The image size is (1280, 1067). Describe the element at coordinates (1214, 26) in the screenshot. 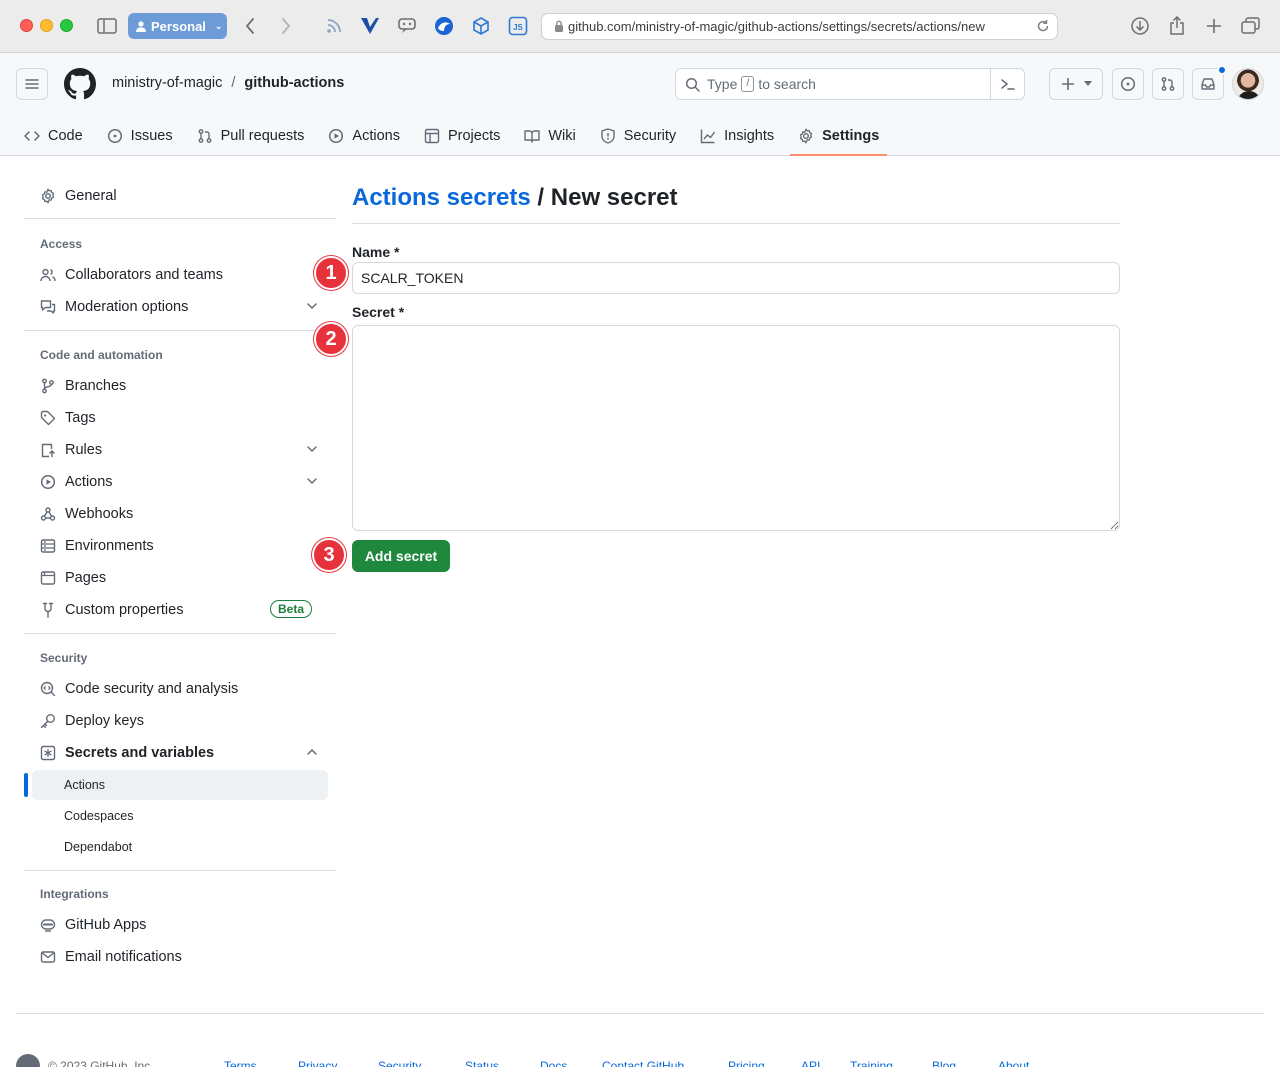

I see `new-tab-icon` at that location.